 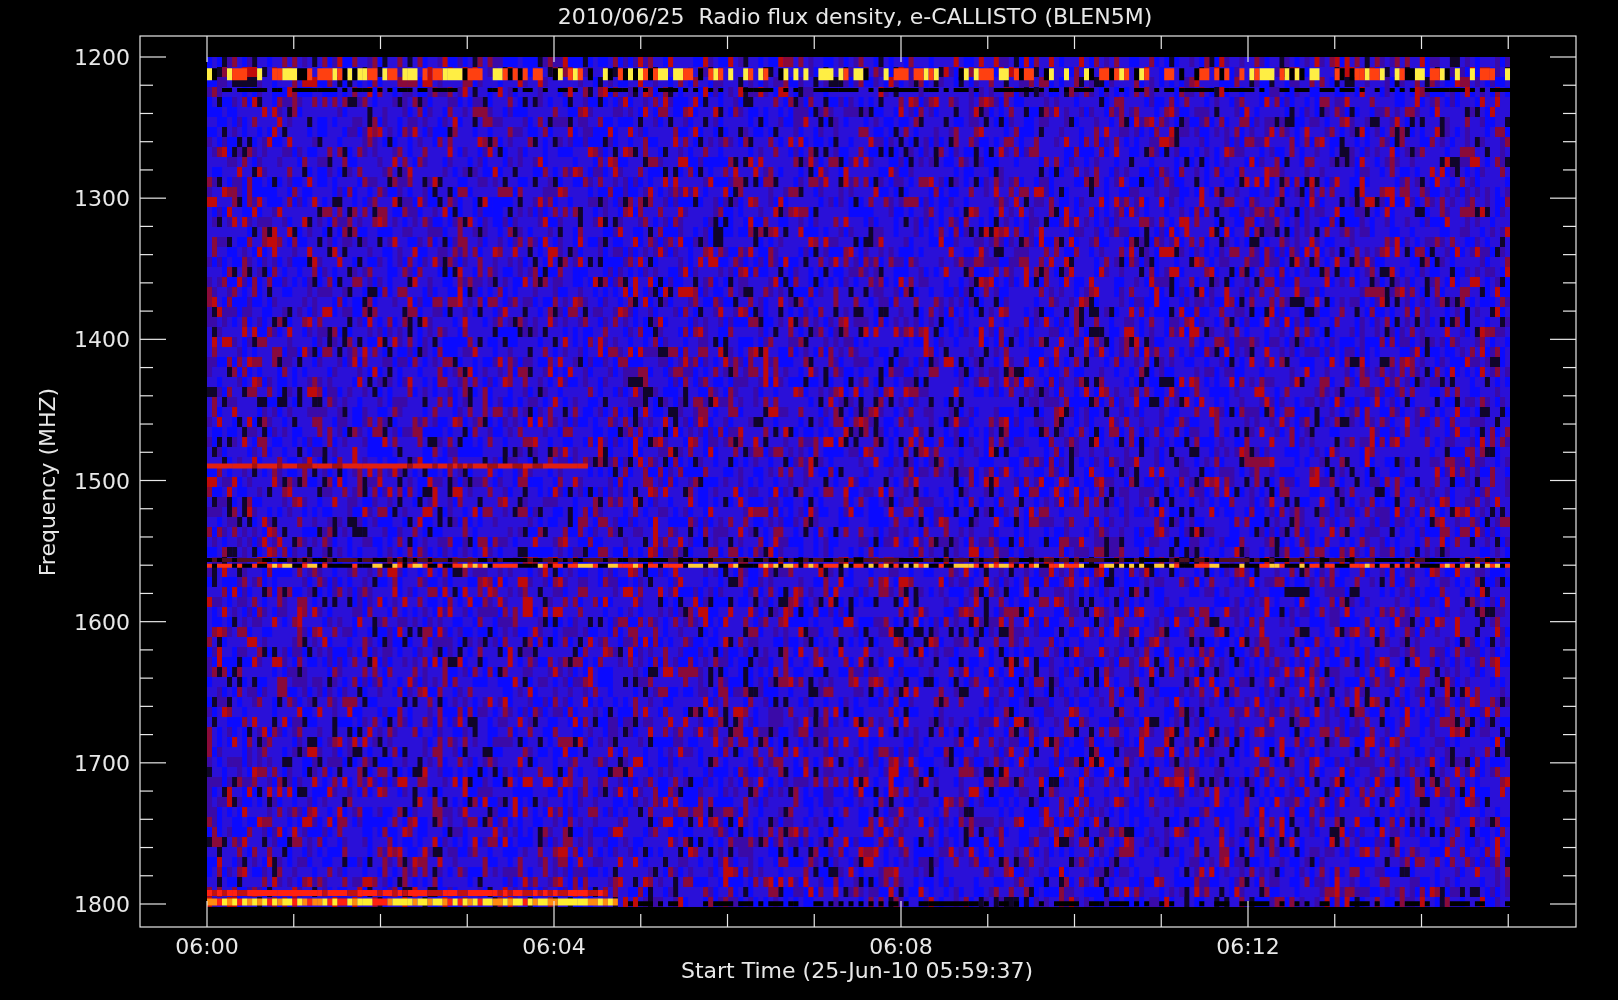 What do you see at coordinates (1248, 946) in the screenshot?
I see `x-tick-label: 06:12` at bounding box center [1248, 946].